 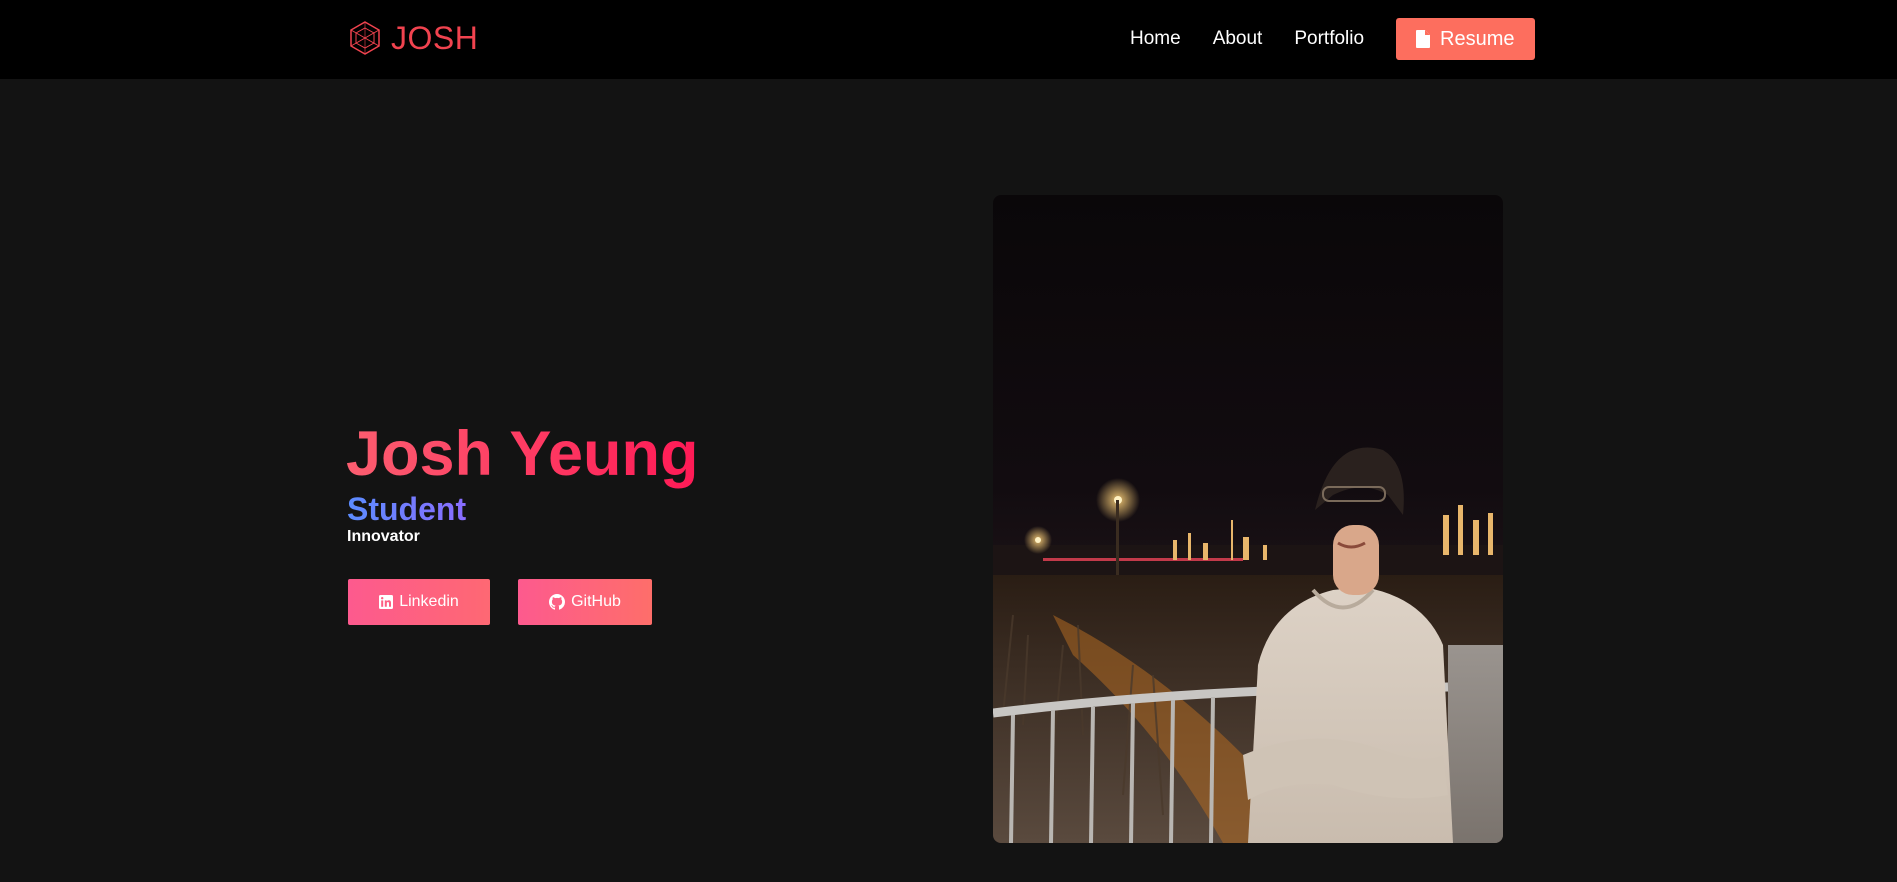 What do you see at coordinates (383, 536) in the screenshot?
I see `hero-subtitle: Innovator` at bounding box center [383, 536].